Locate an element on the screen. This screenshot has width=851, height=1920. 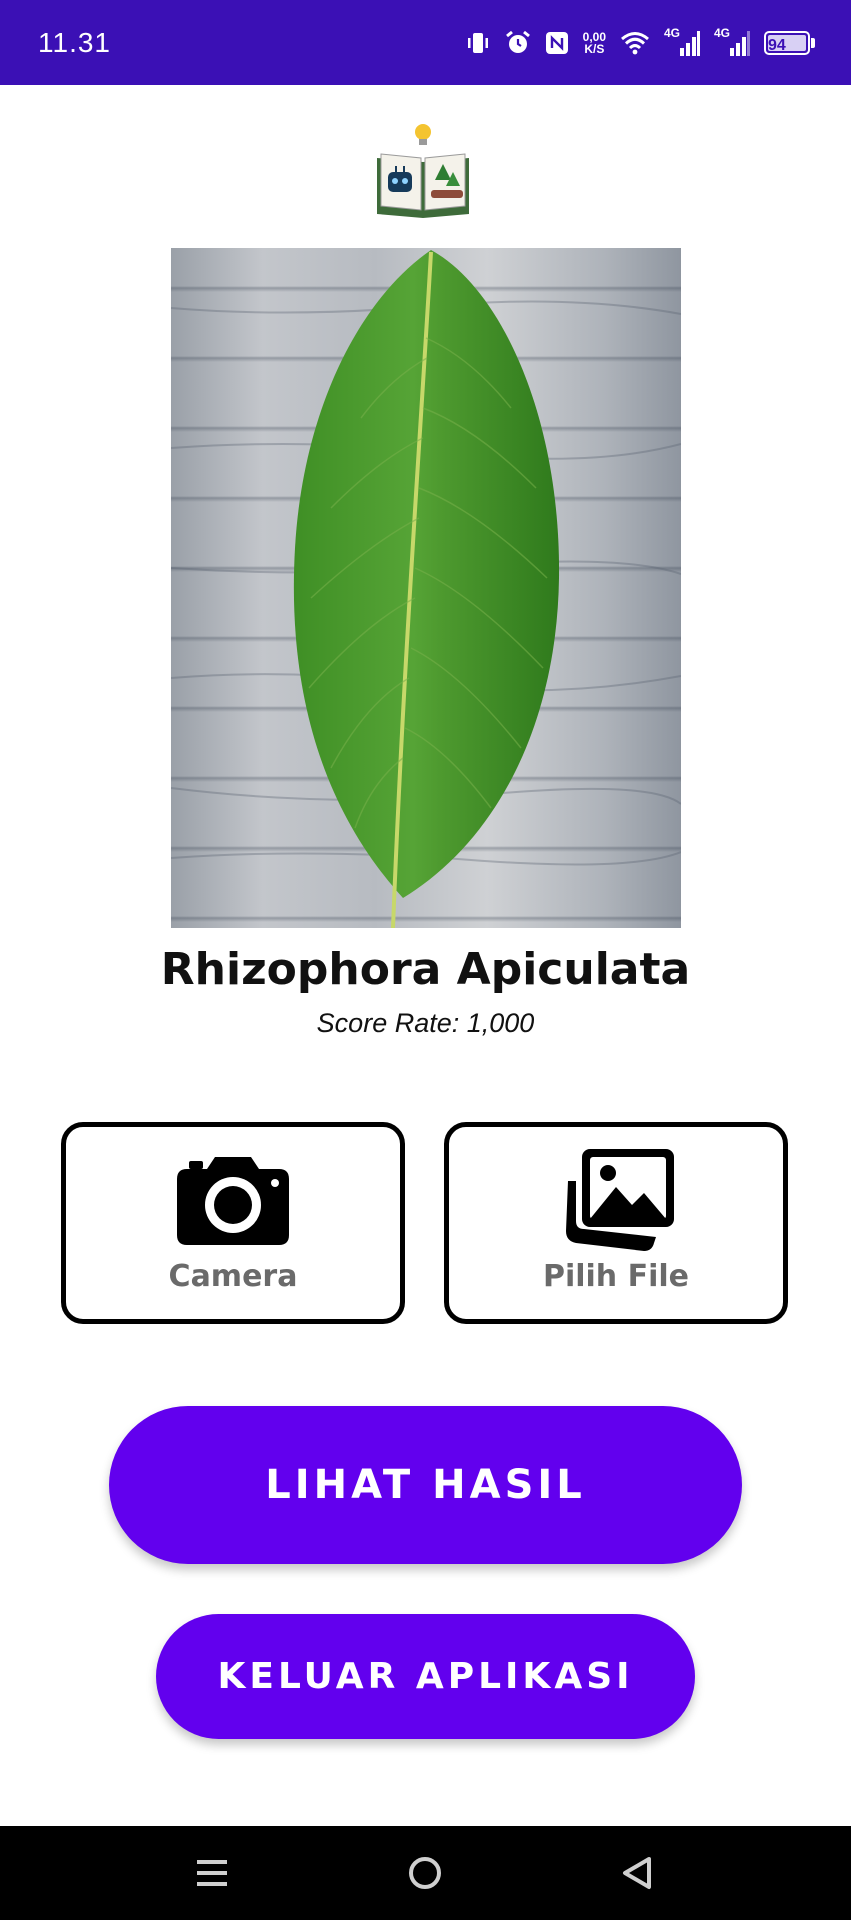
plant-name: Rhizophora Apiculata is located at coordinates (425, 969).